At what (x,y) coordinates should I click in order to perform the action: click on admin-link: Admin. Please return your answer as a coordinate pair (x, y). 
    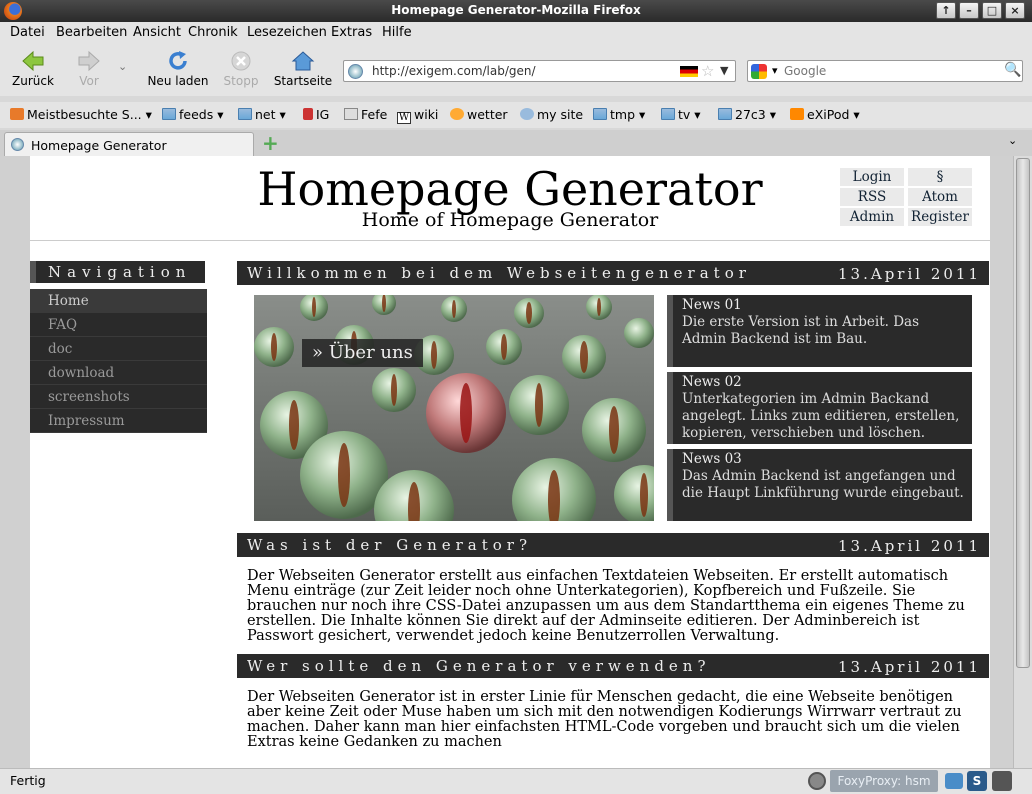
    Looking at the image, I should click on (872, 217).